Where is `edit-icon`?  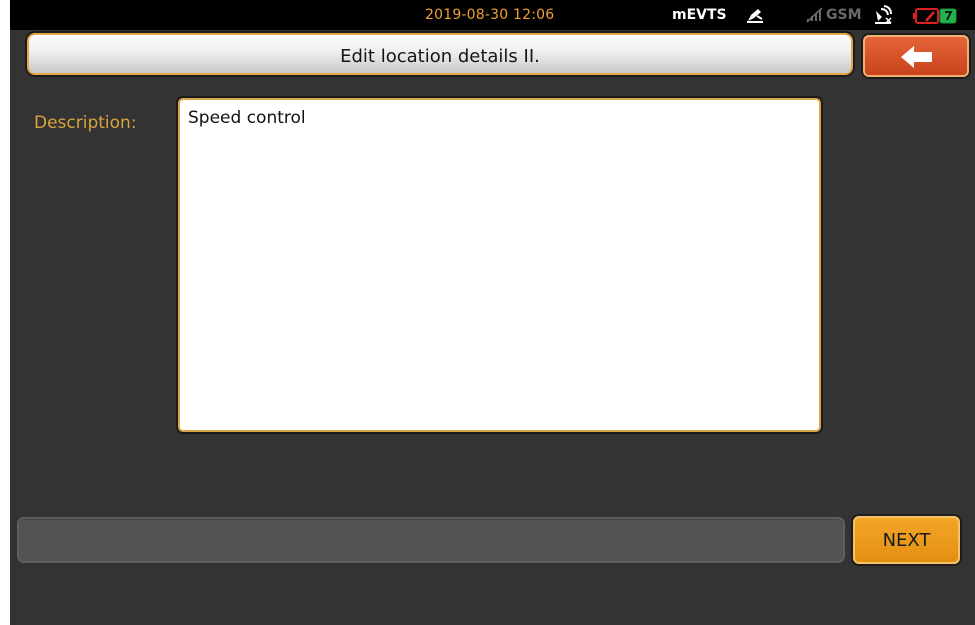
edit-icon is located at coordinates (755, 16).